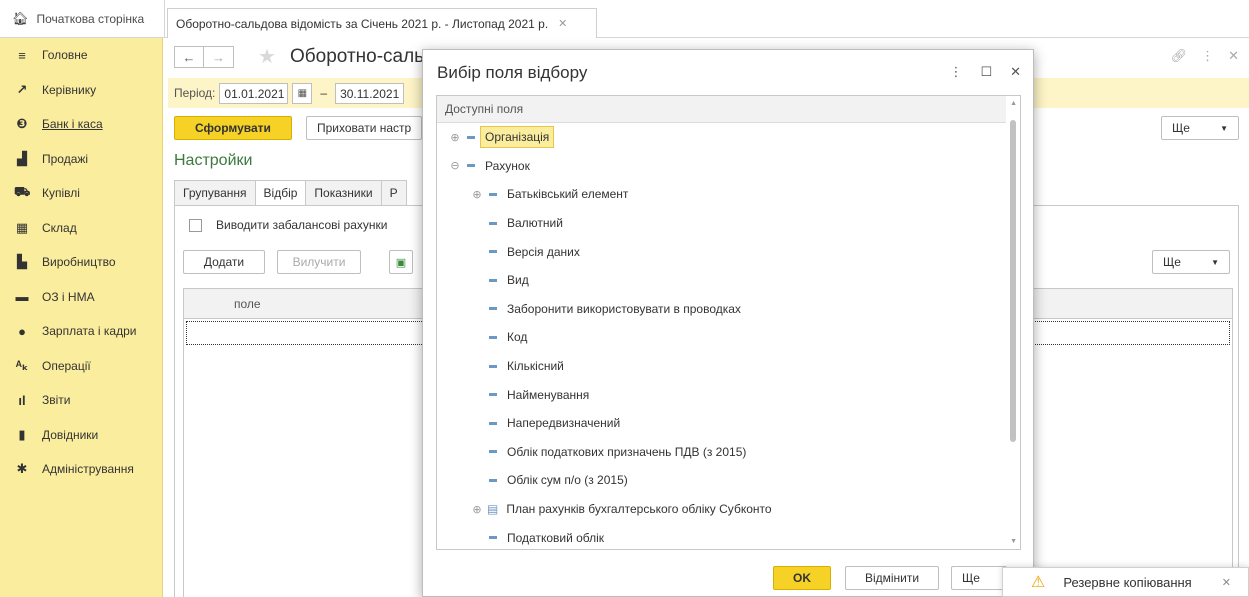 Image resolution: width=1249 pixels, height=597 pixels. I want to click on list-item: Найменування, so click(728, 394).